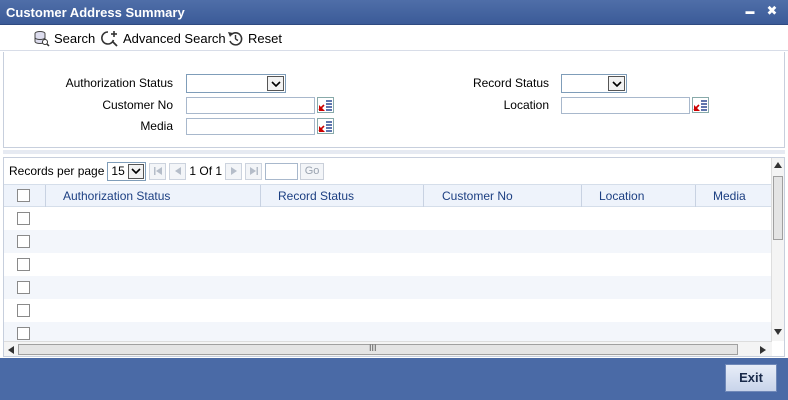 This screenshot has height=400, width=788. Describe the element at coordinates (349, 171) in the screenshot. I see `pager: Records per page 15 1 Of 1 Go` at that location.